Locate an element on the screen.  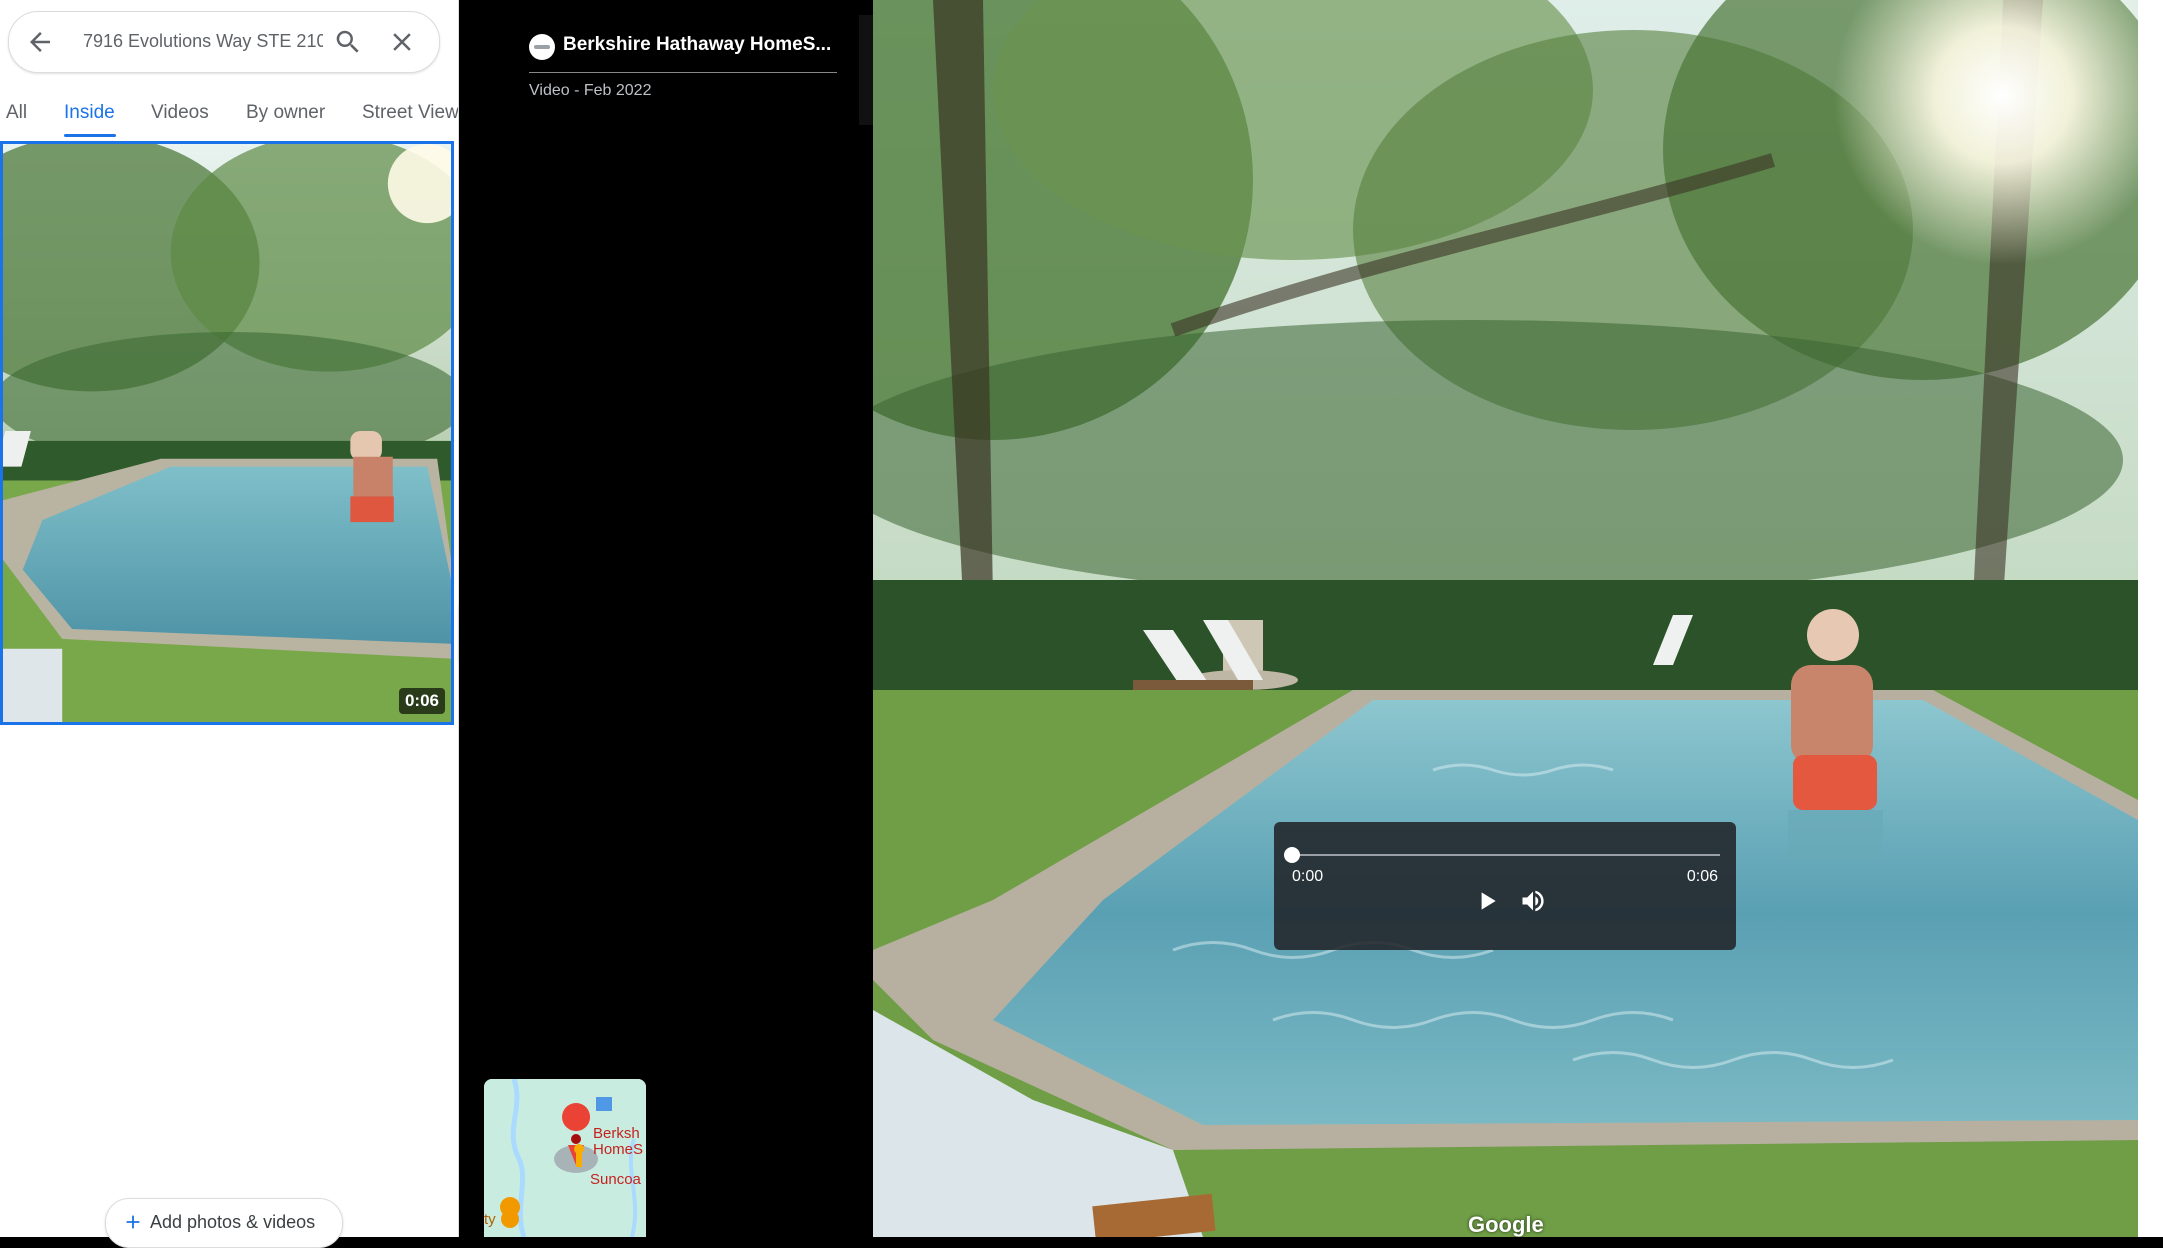
video-duration-badge: 0:06 is located at coordinates (421, 701).